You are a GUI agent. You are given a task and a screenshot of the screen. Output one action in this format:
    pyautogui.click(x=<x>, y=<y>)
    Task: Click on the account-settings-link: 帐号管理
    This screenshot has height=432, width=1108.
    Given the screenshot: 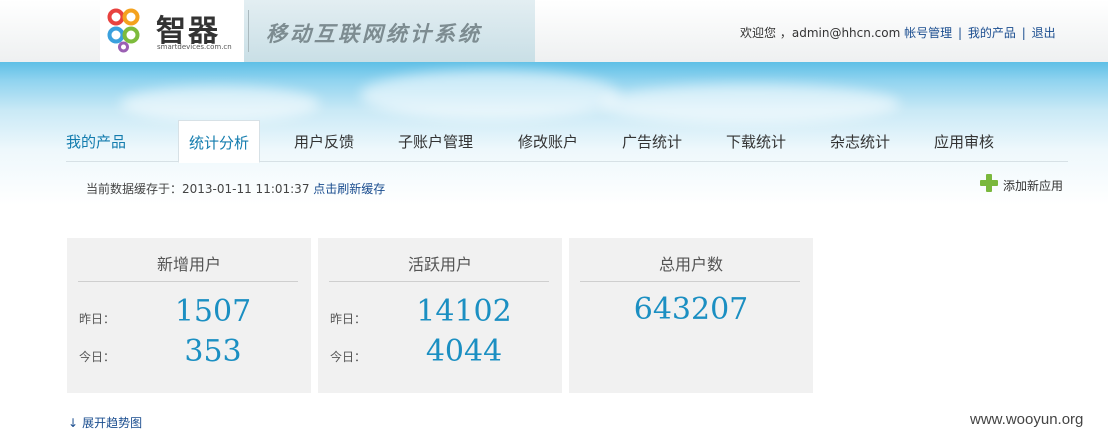 What is the action you would take?
    pyautogui.click(x=928, y=33)
    